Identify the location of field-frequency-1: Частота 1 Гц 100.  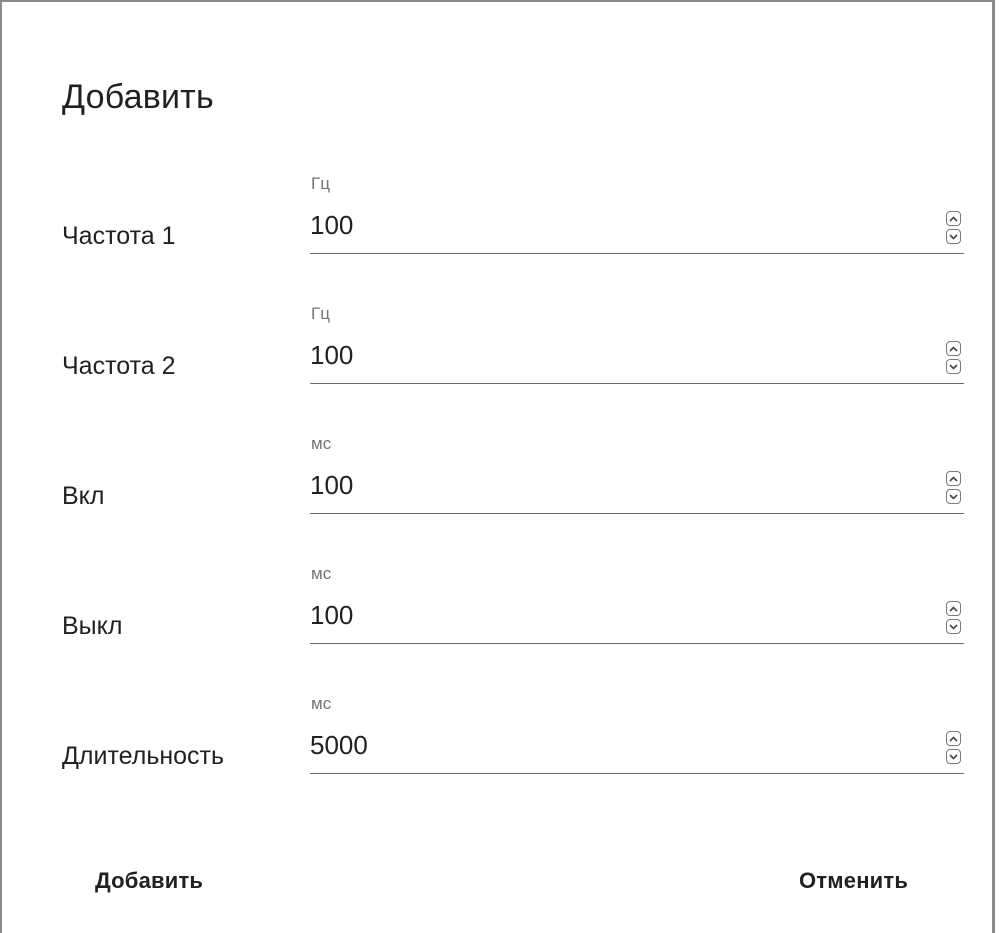
(499, 220).